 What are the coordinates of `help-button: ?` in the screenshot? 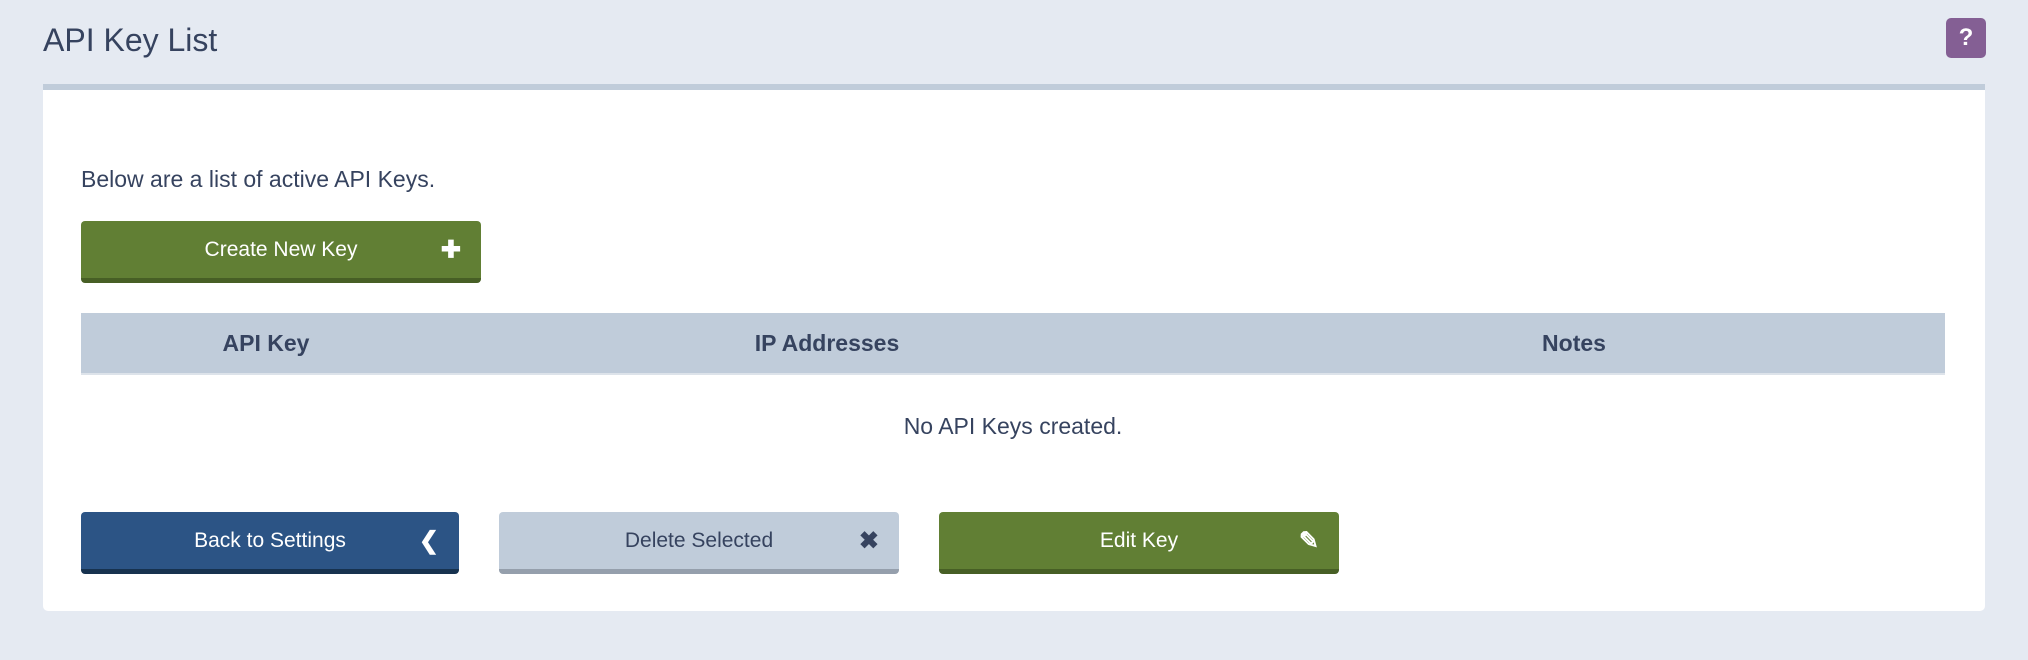 It's located at (1966, 38).